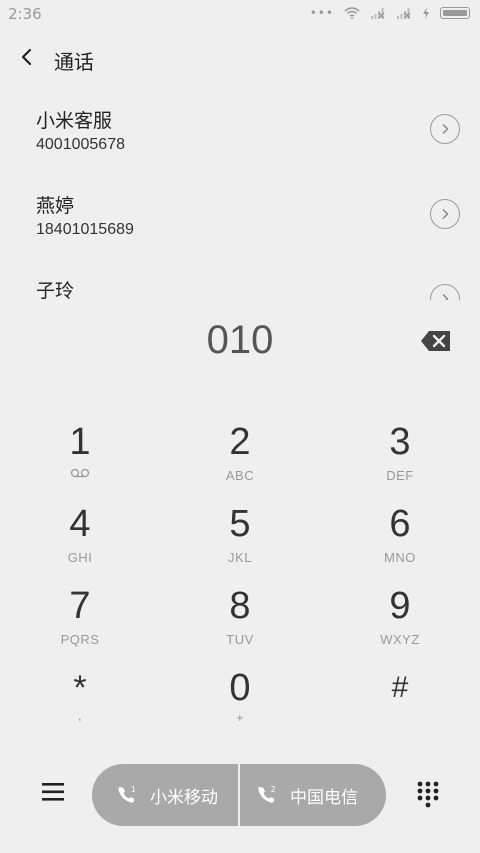 The width and height of the screenshot is (480, 853). I want to click on phone-sim1-icon: 1, so click(127, 794).